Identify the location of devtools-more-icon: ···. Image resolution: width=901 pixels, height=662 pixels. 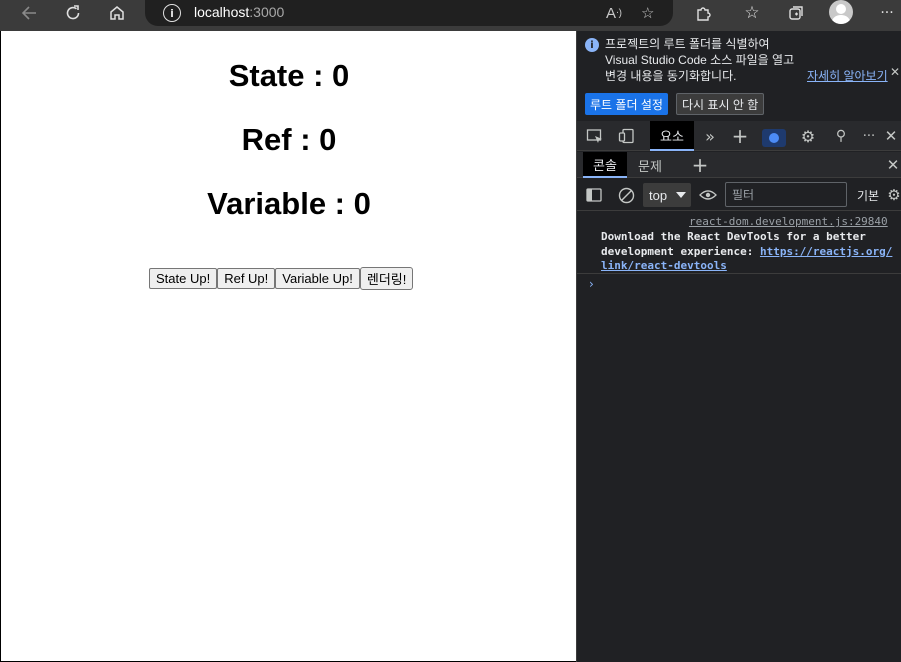
(869, 136).